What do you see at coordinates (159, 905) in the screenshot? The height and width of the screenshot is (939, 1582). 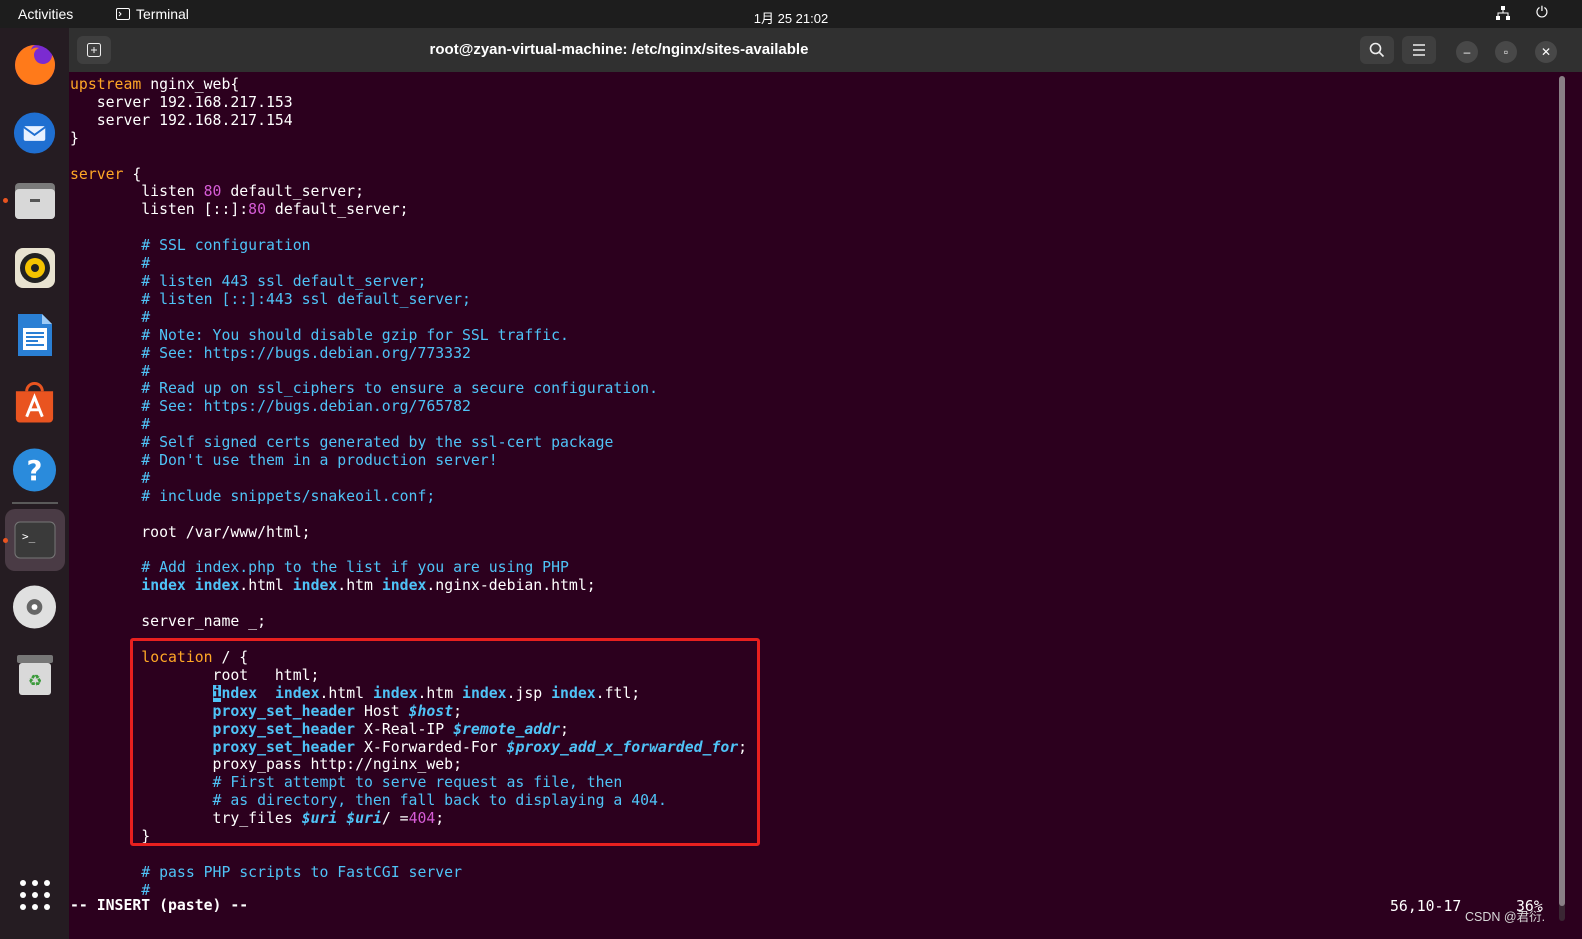 I see `vim-mode-indicator: -- INSERT (paste) --` at bounding box center [159, 905].